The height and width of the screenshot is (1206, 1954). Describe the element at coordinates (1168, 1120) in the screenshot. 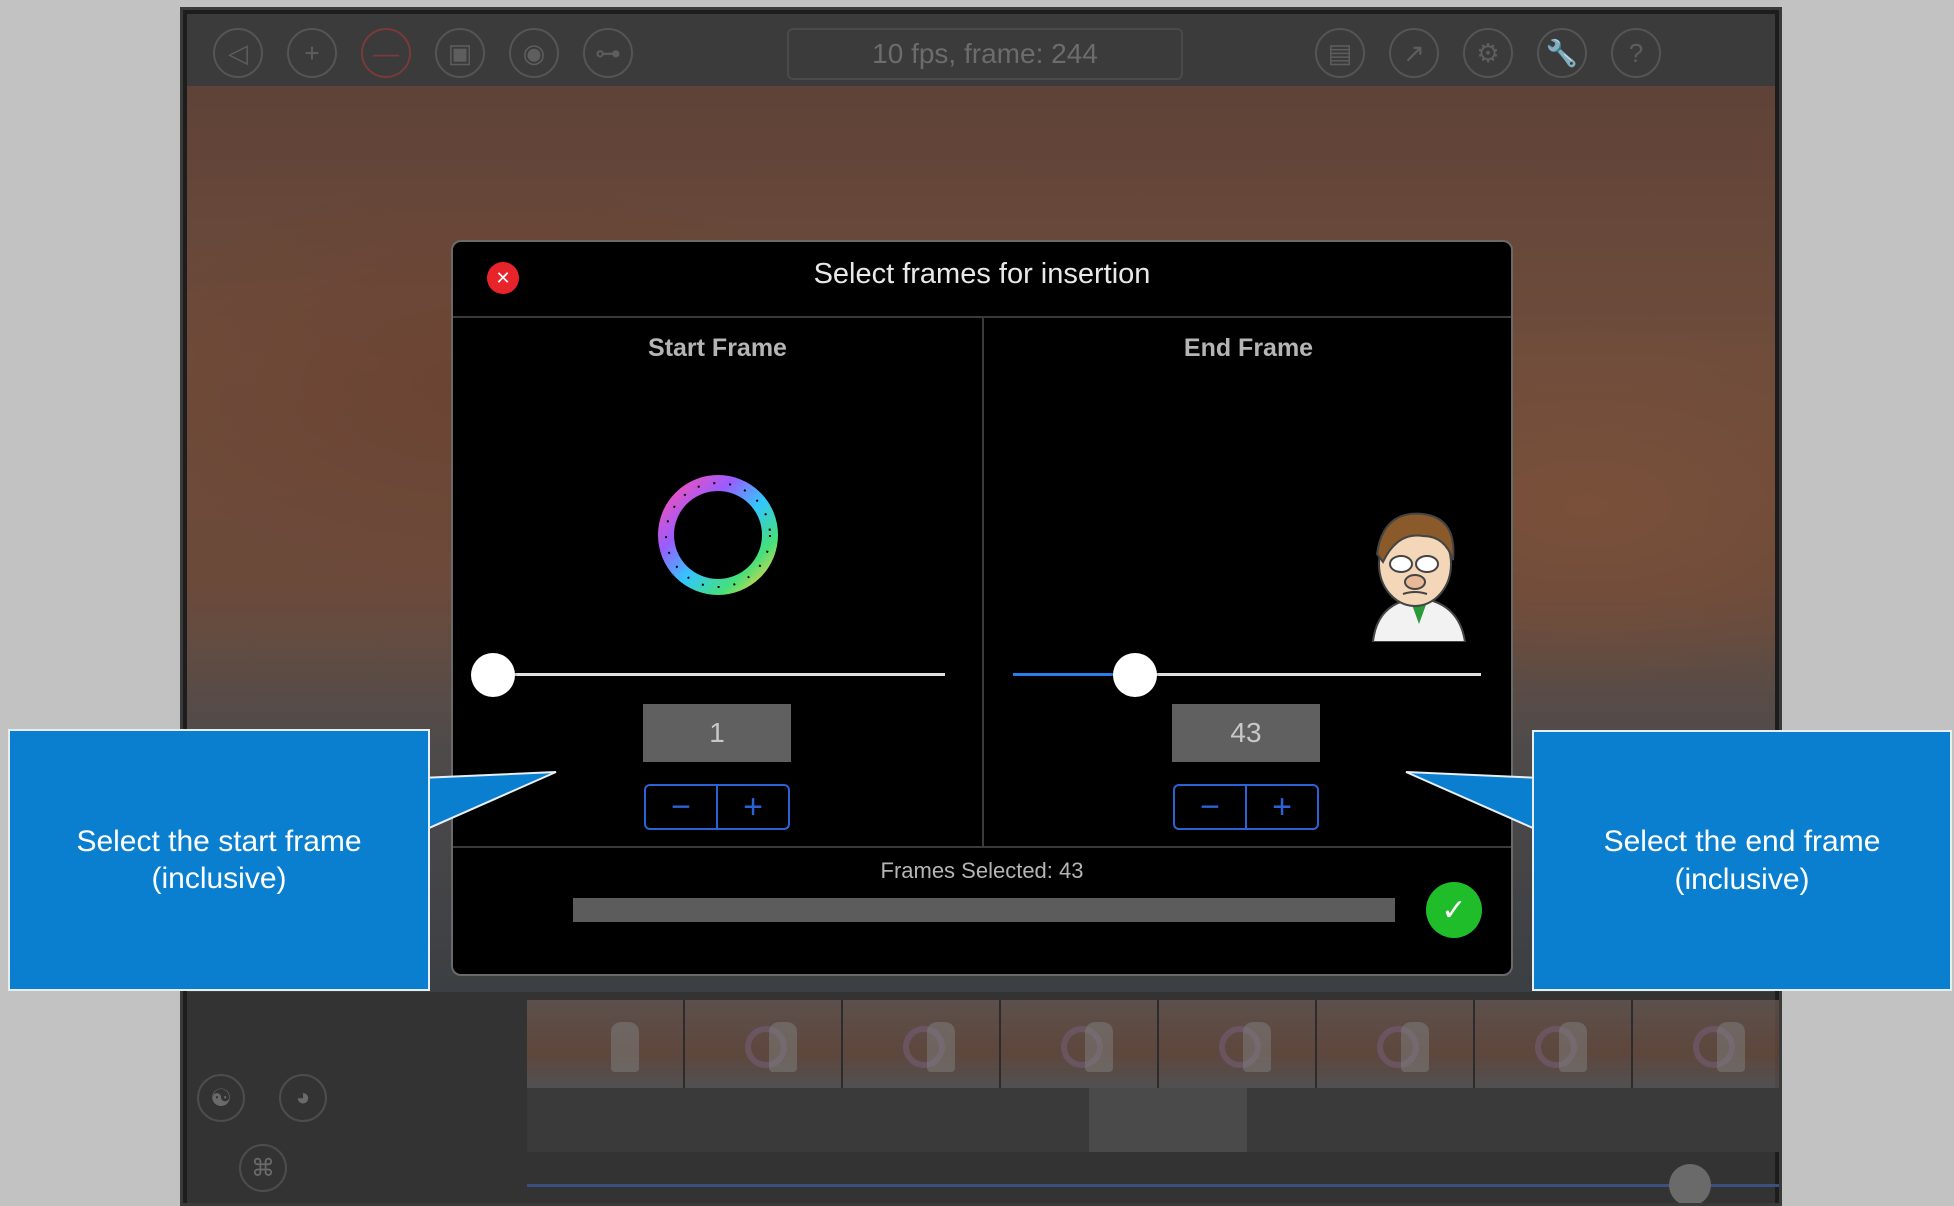

I see `filmstrip-selection` at that location.